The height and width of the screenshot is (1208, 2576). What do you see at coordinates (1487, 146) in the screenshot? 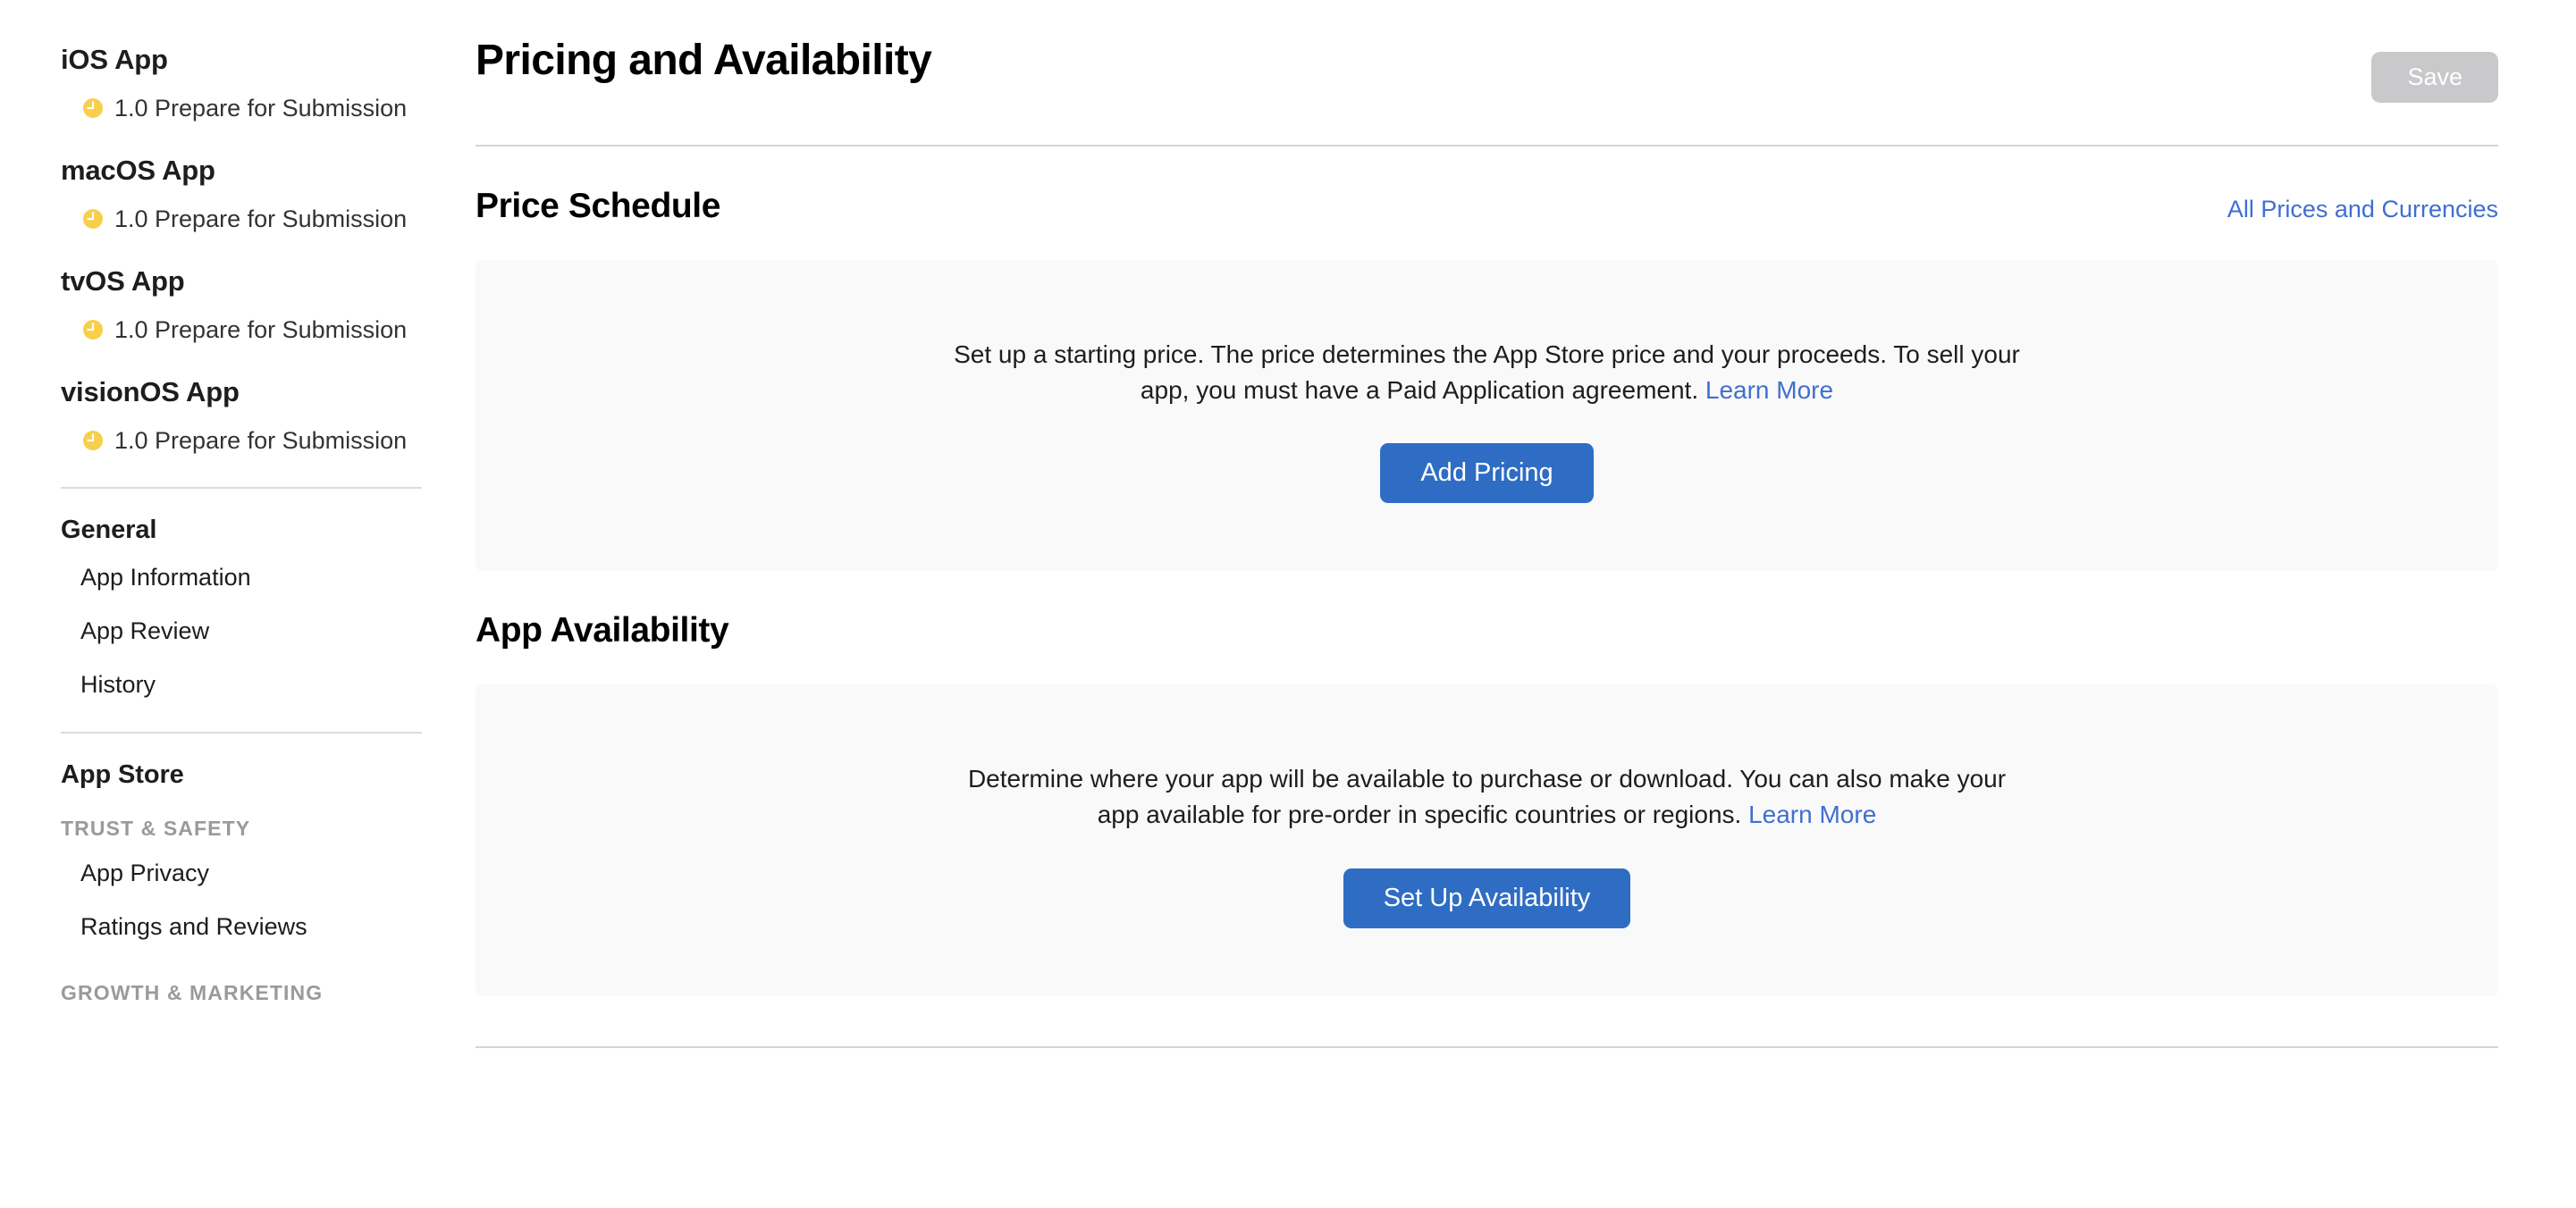
I see `header-divider` at bounding box center [1487, 146].